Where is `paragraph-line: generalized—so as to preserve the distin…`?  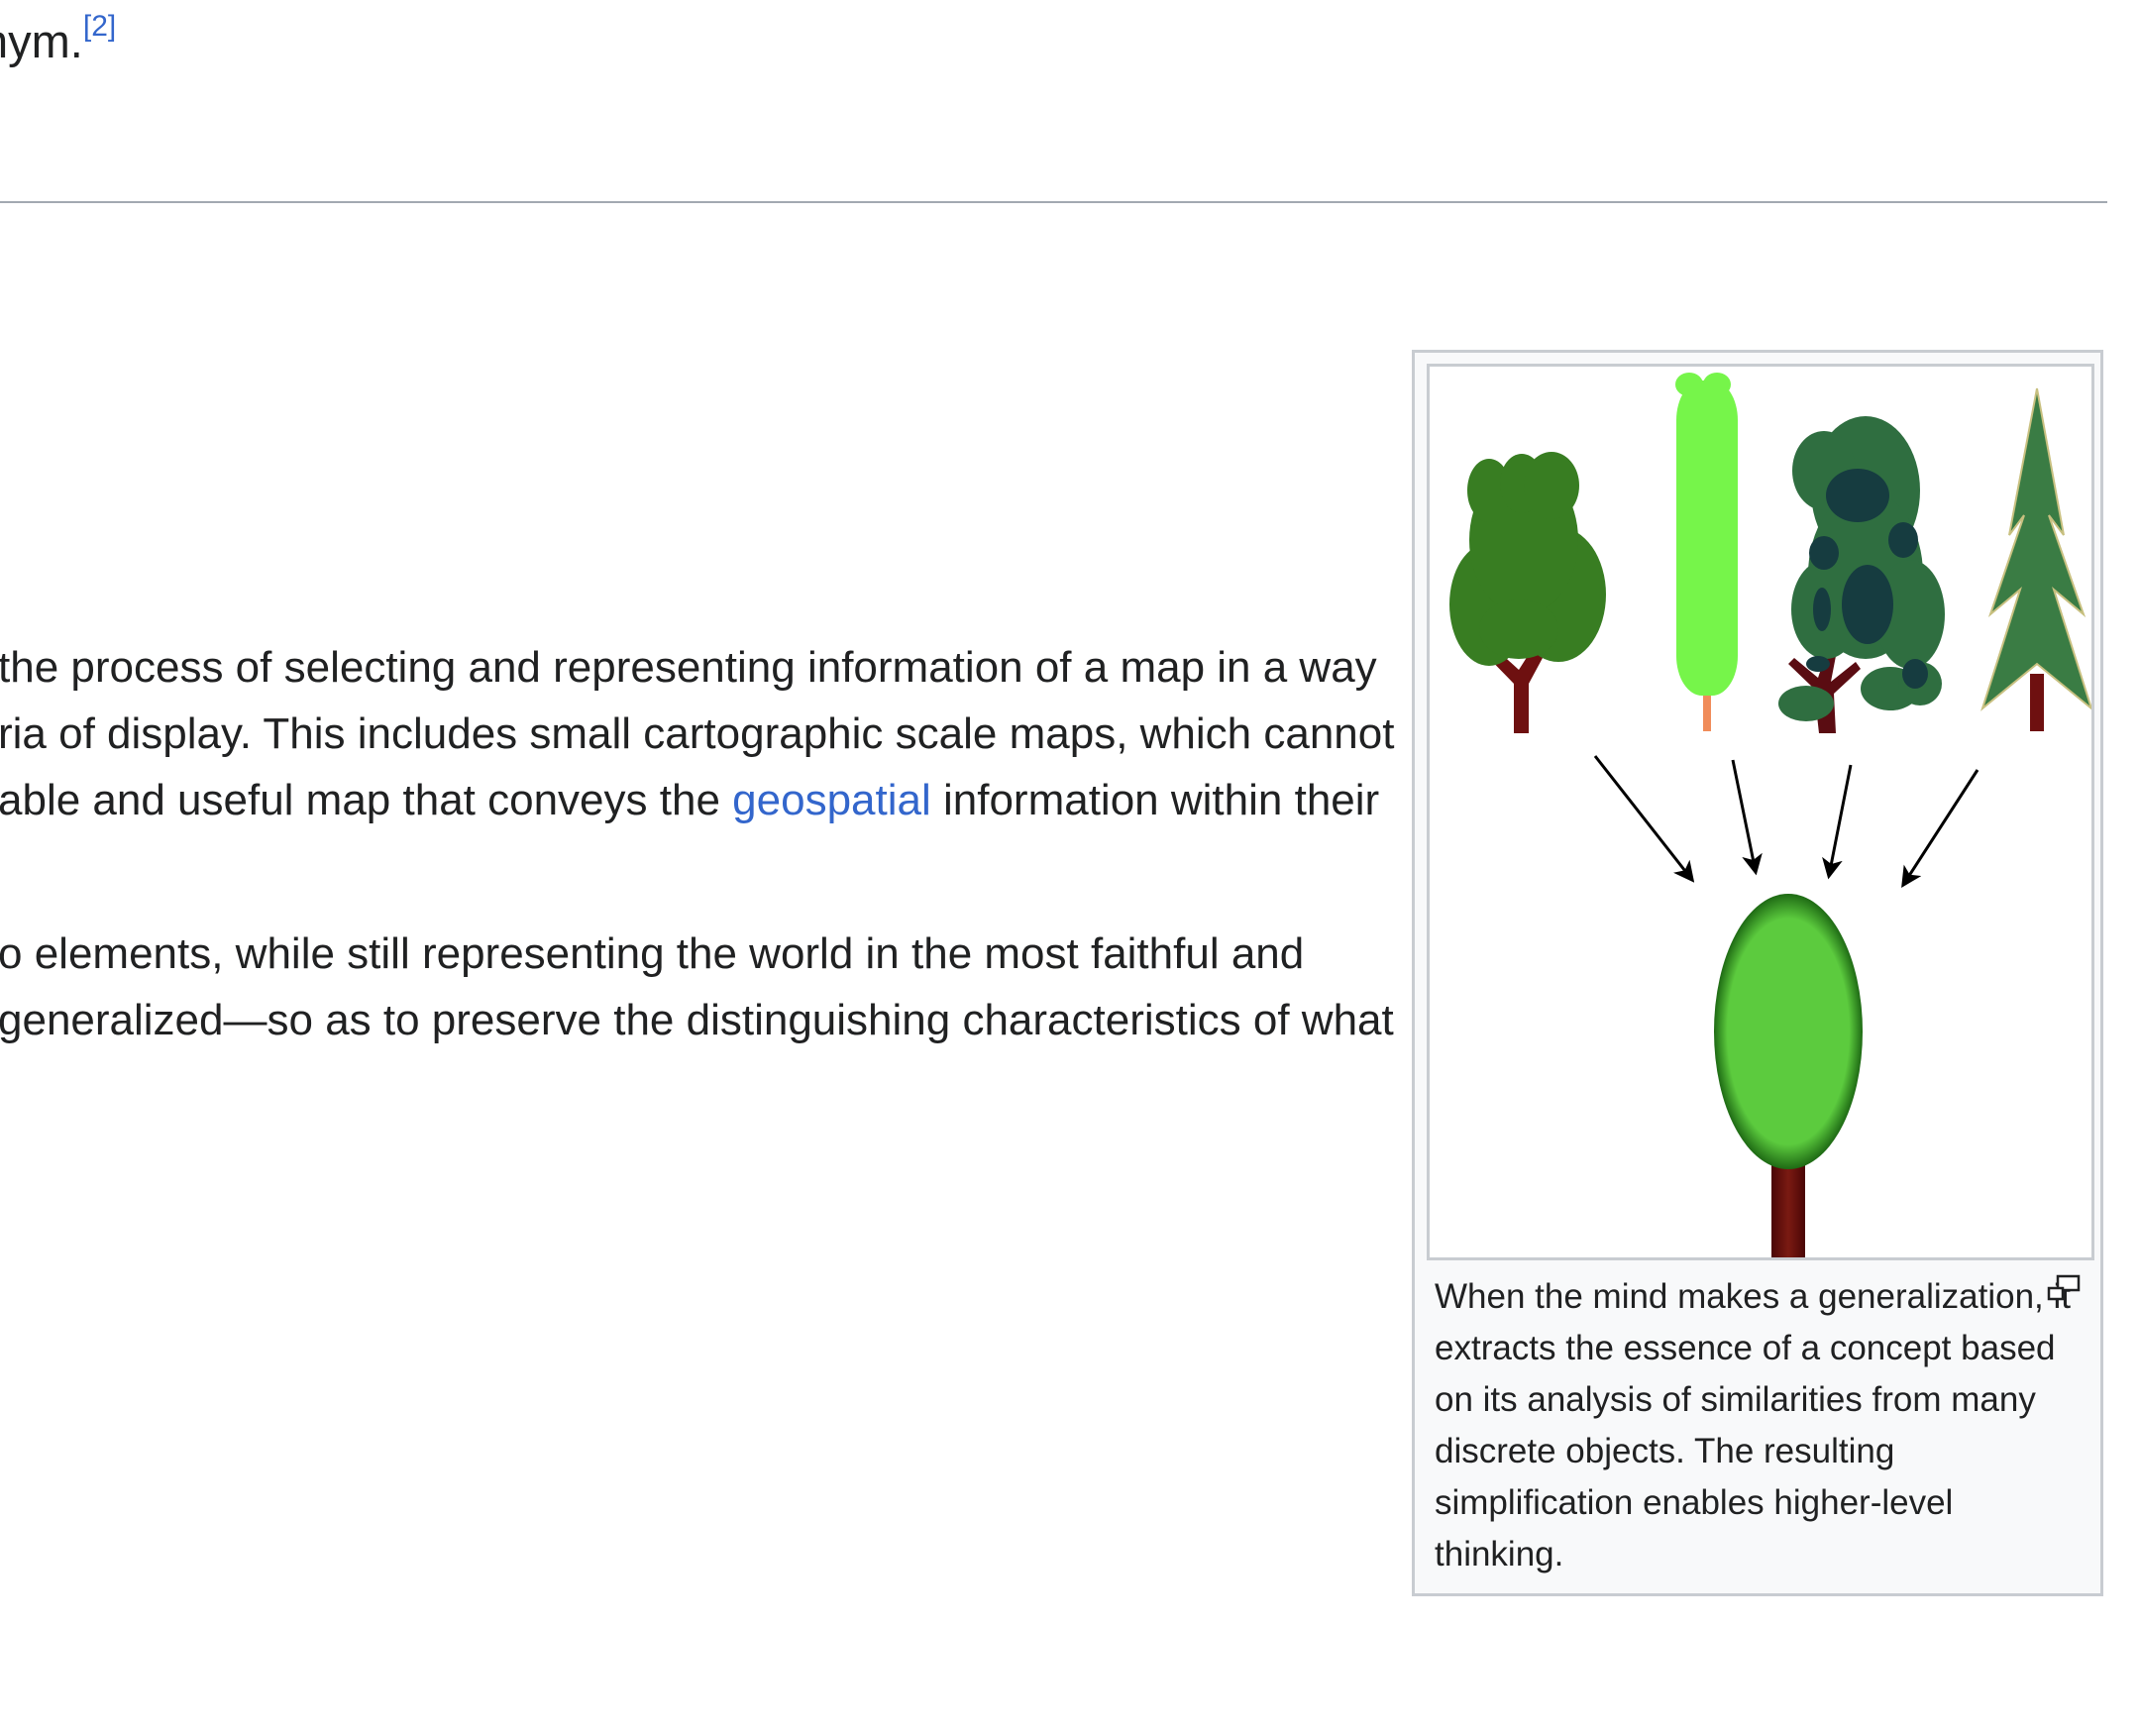
paragraph-line: generalized—so as to preserve the distin… is located at coordinates (697, 1020).